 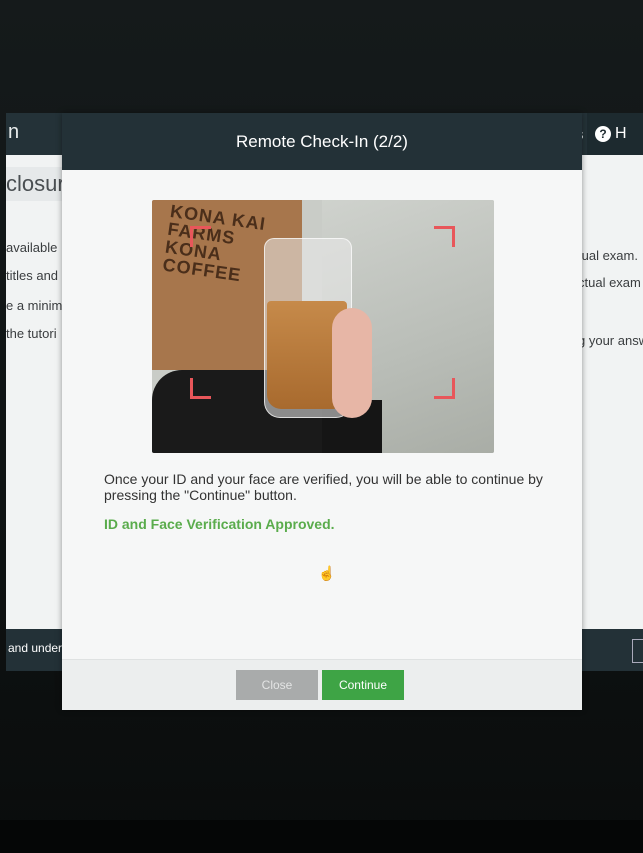 I want to click on frame-corner-top-left, so click(x=200, y=236).